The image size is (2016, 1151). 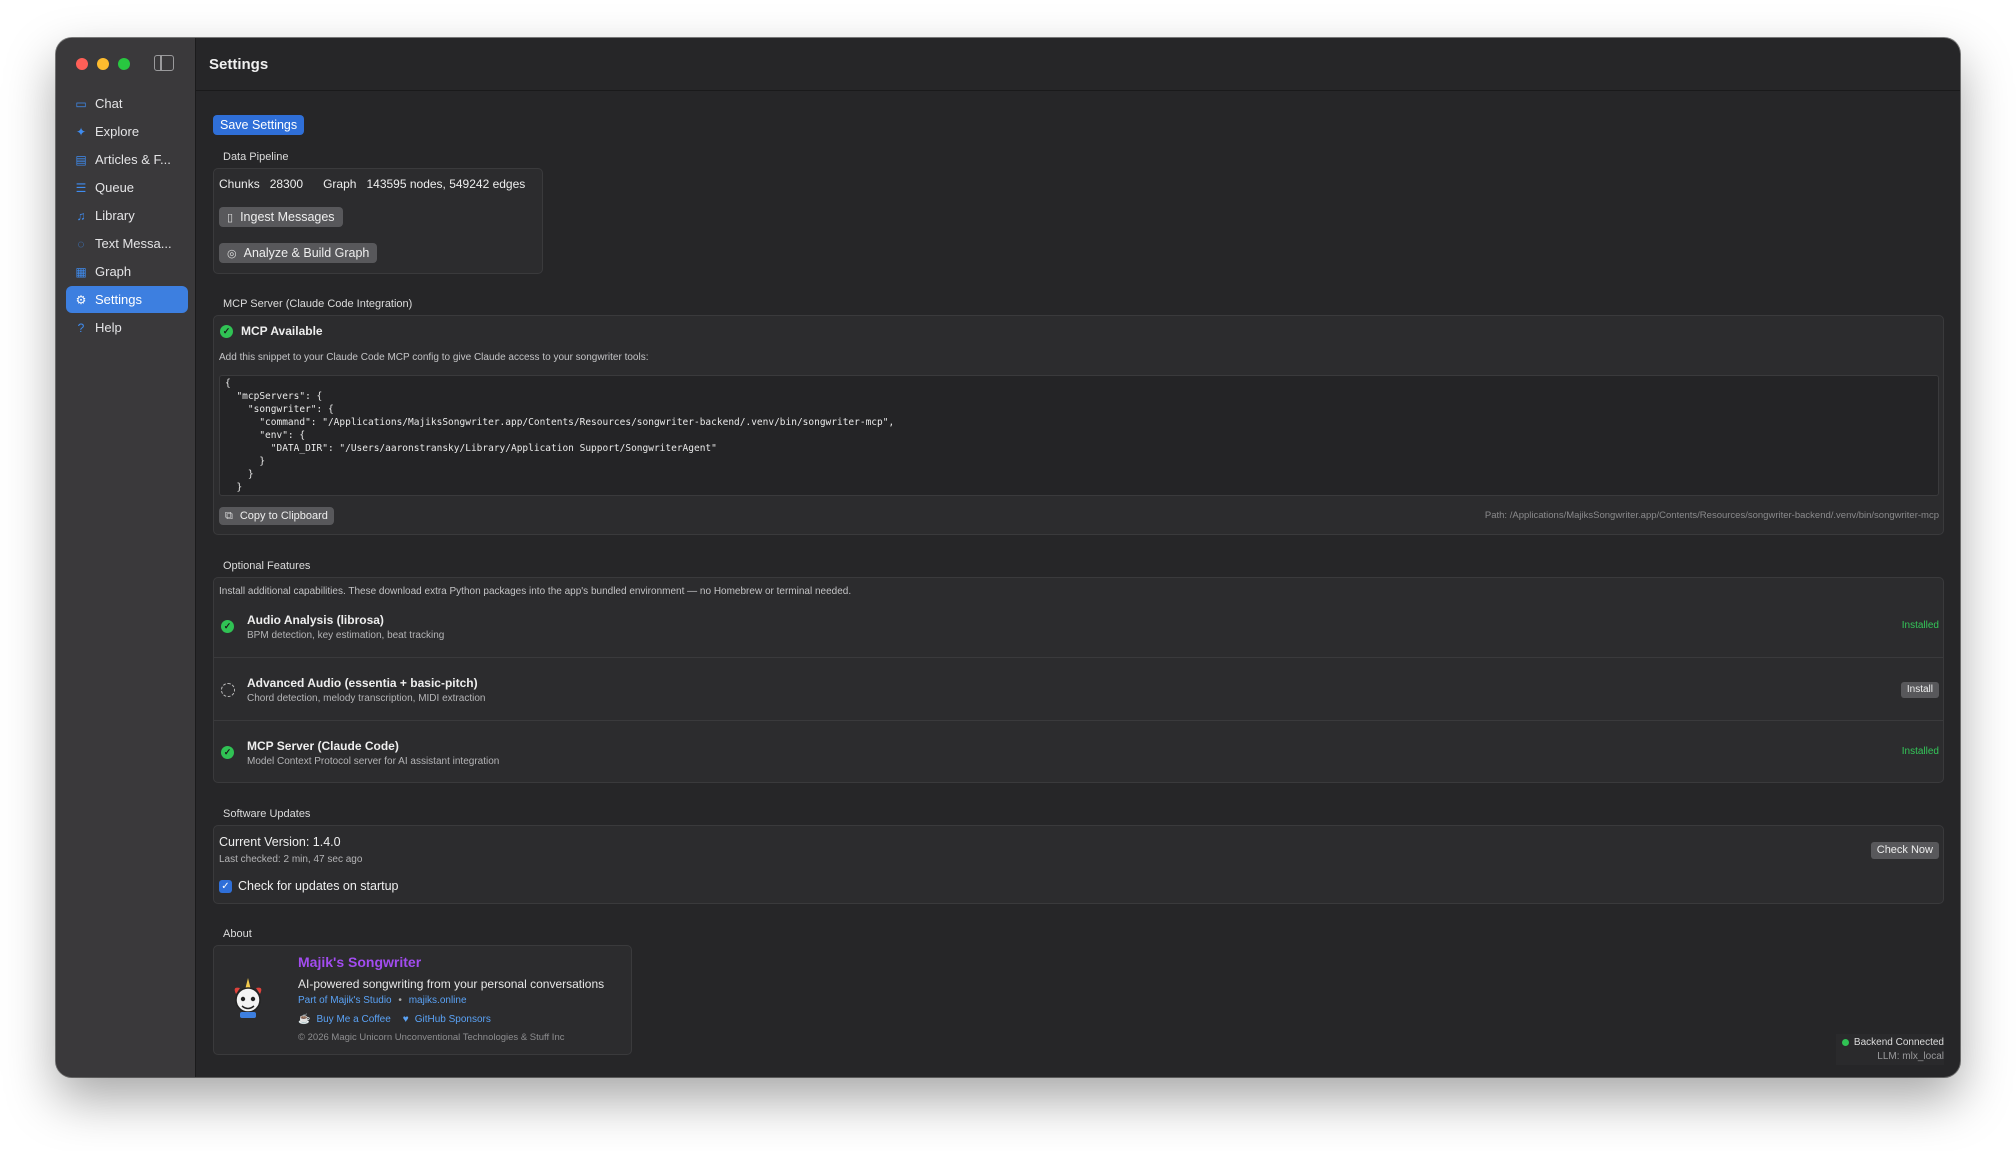 I want to click on zoom-window-button, so click(x=124, y=64).